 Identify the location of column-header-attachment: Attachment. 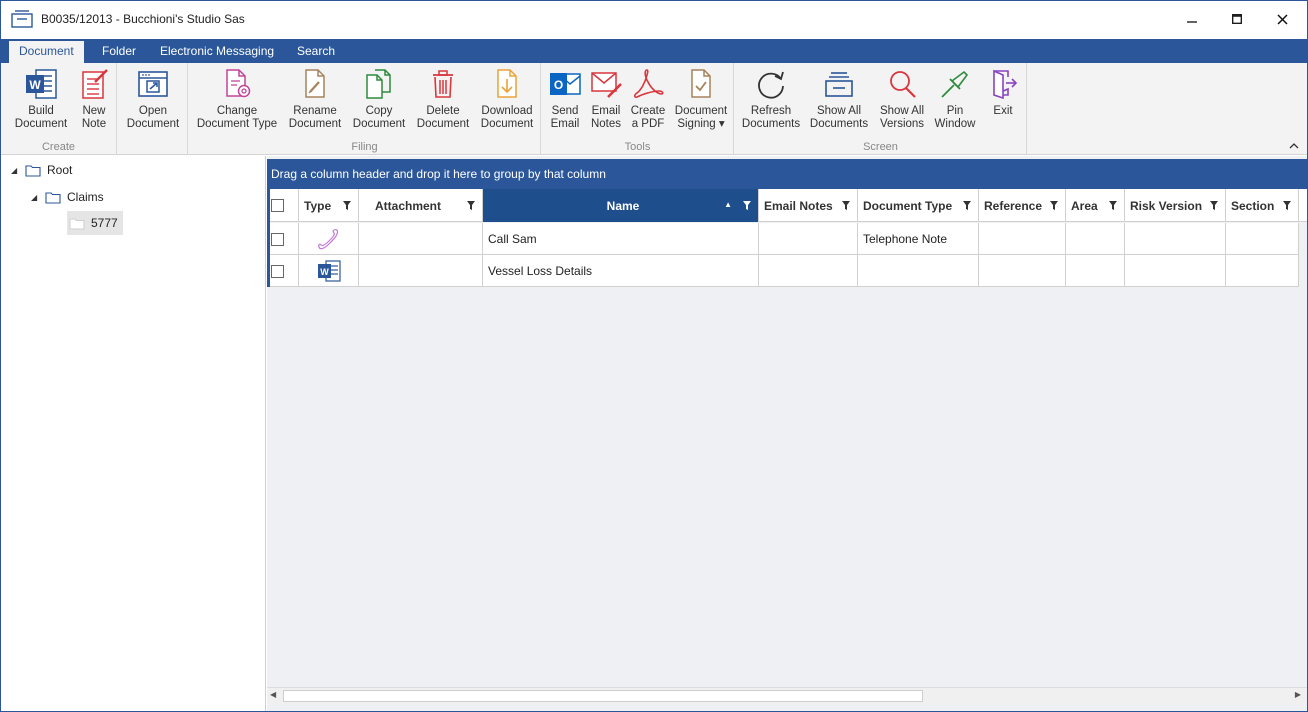
(421, 205).